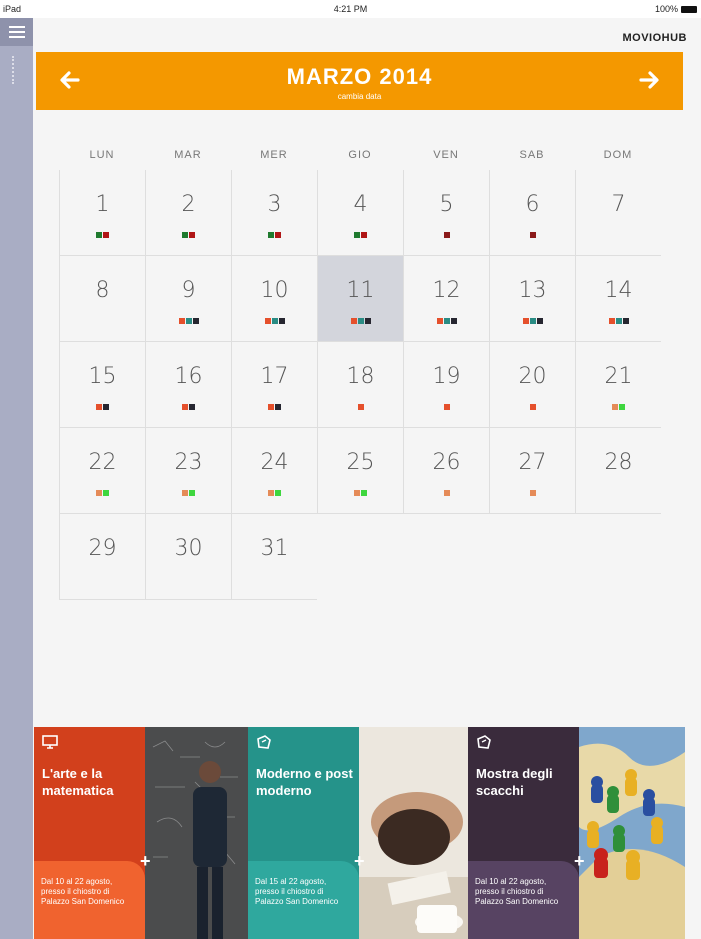  What do you see at coordinates (446, 376) in the screenshot?
I see `day-number: 19` at bounding box center [446, 376].